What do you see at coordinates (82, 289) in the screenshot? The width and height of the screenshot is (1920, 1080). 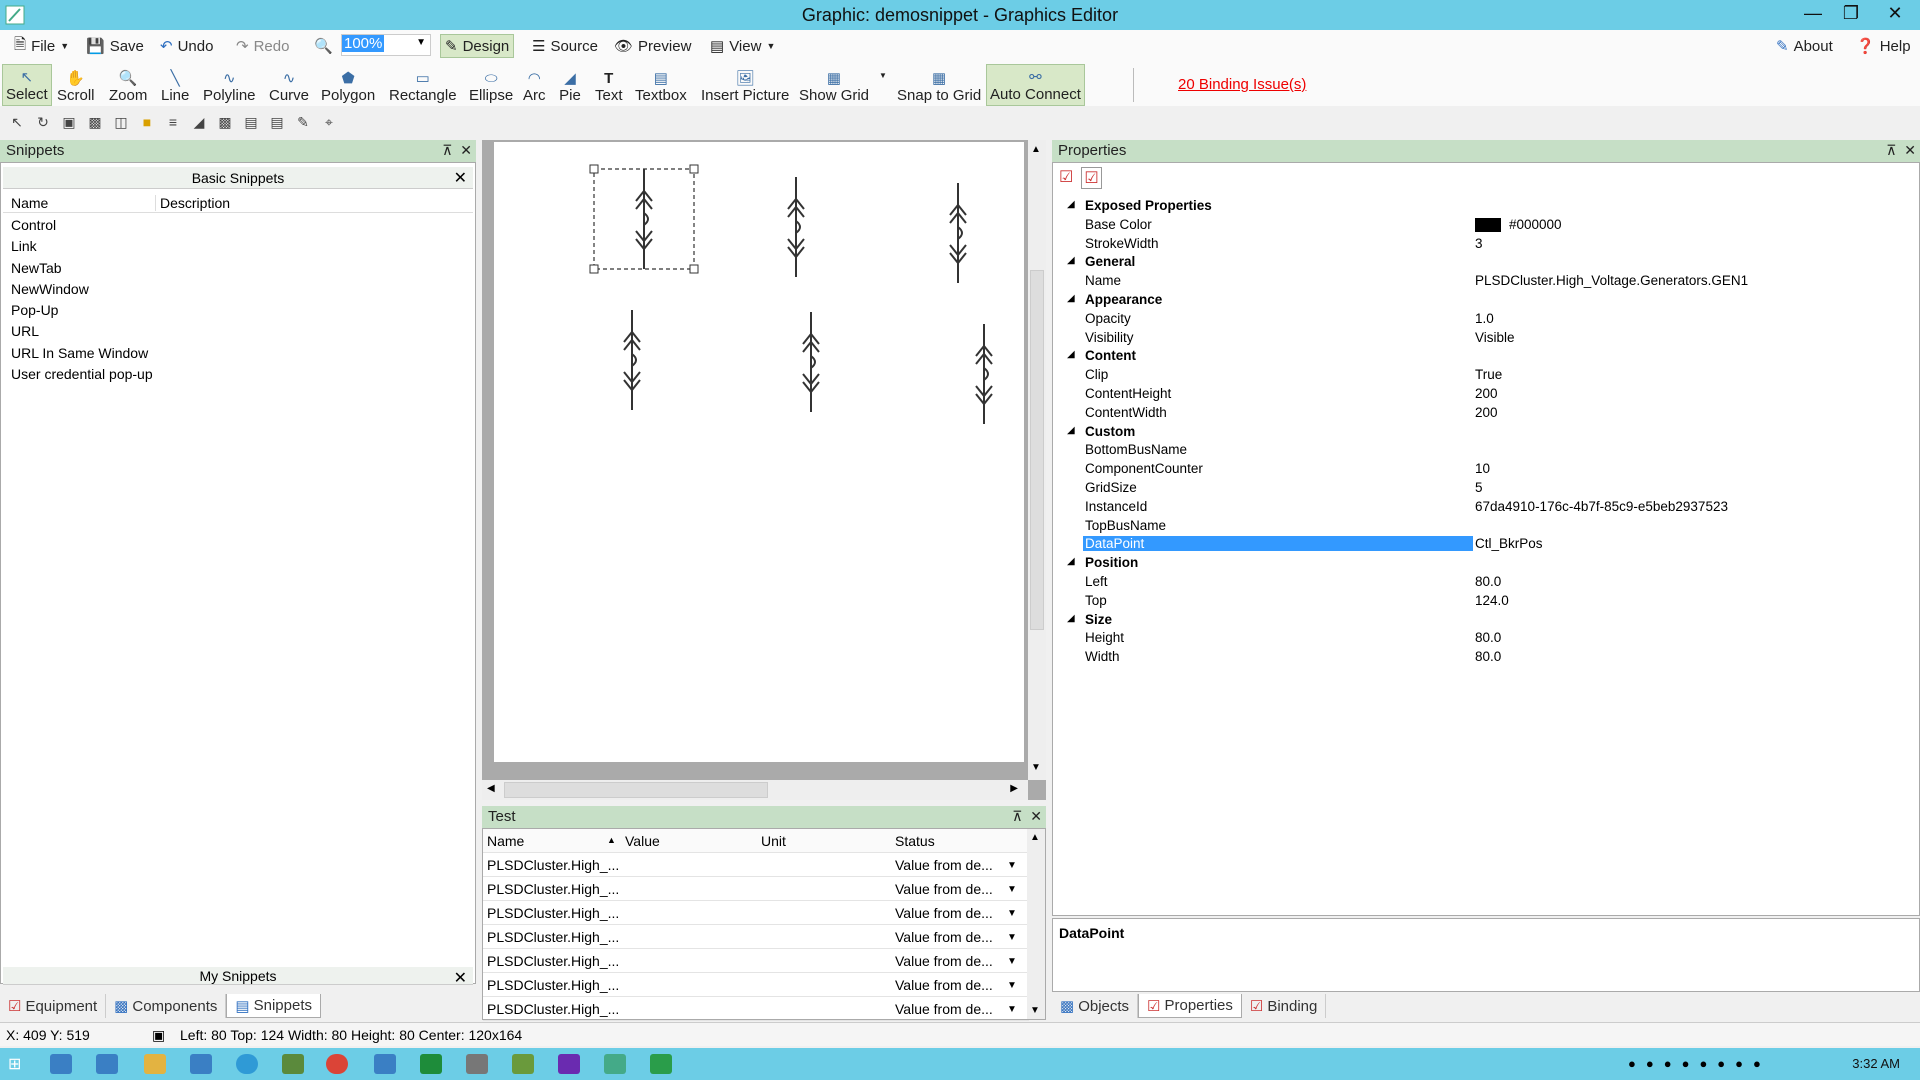 I see `list-item: NewWindow` at bounding box center [82, 289].